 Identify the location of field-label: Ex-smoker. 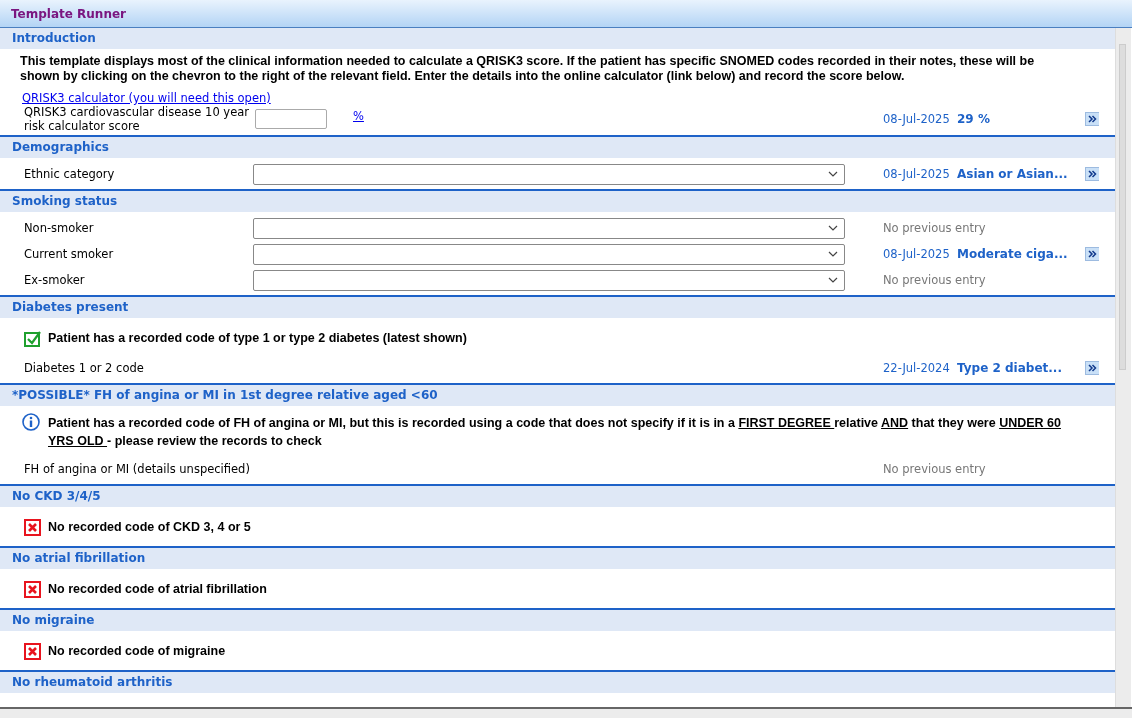
(55, 280).